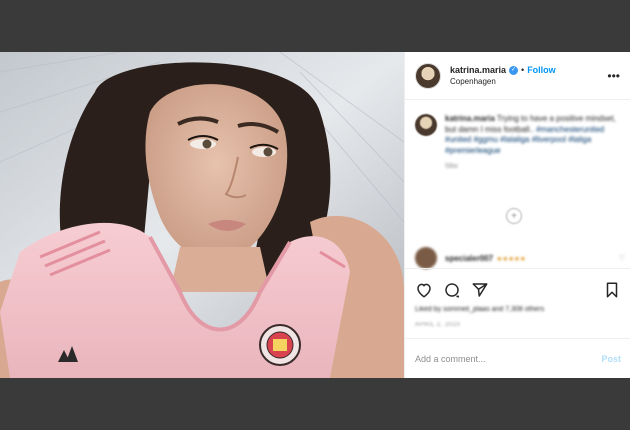 This screenshot has width=630, height=430. What do you see at coordinates (512, 258) in the screenshot?
I see `comment-emojis: ●●●●●` at bounding box center [512, 258].